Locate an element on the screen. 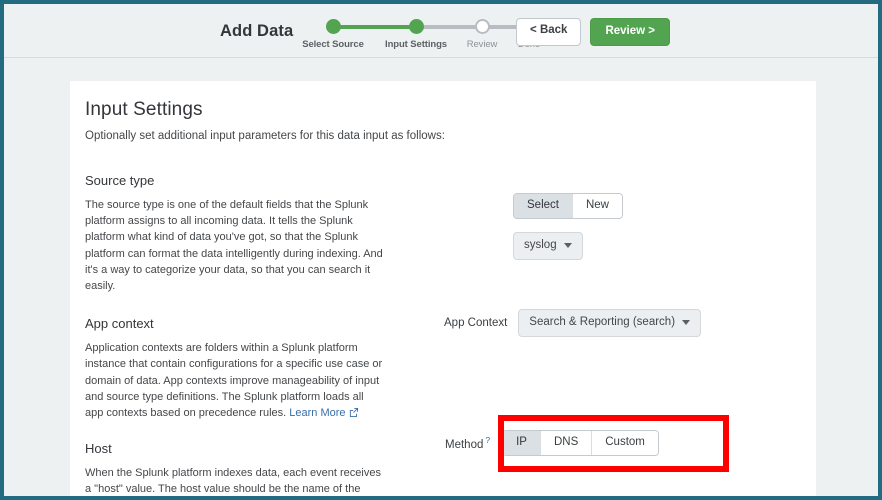 This screenshot has width=882, height=500. help-question-icon: ? is located at coordinates (487, 440).